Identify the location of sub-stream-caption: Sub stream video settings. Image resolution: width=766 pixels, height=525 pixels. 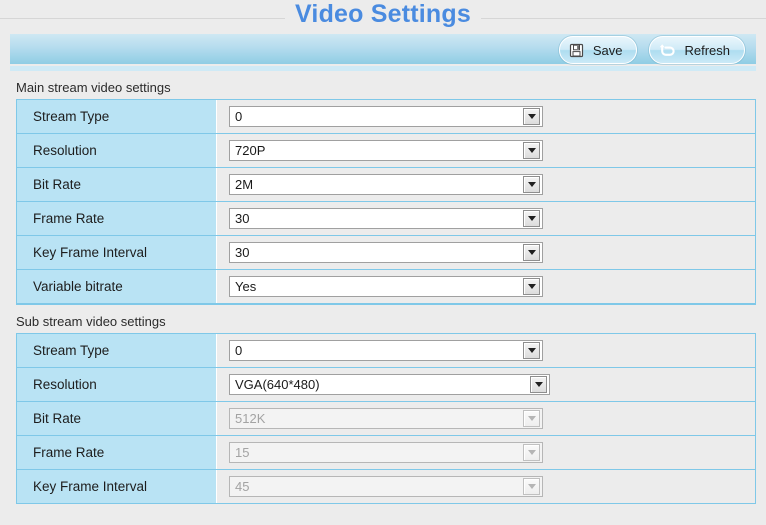
(91, 321).